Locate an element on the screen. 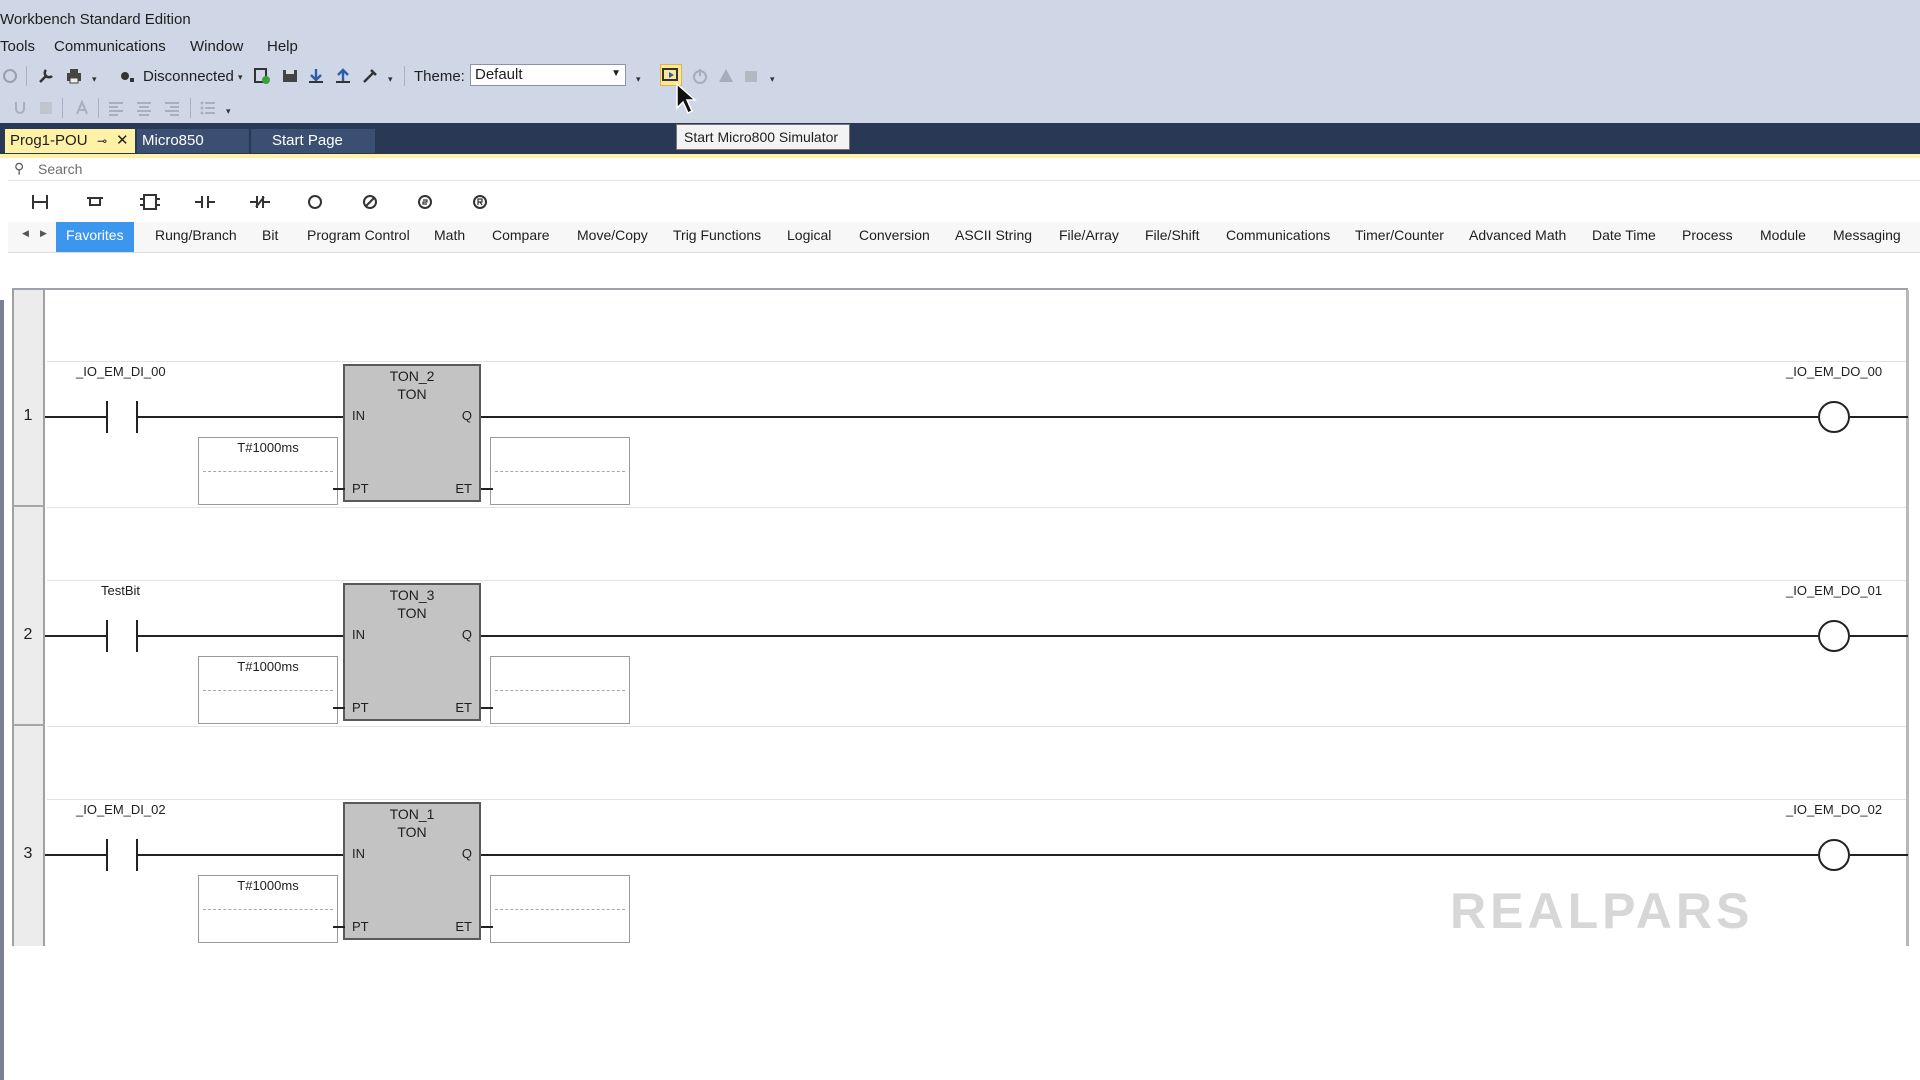 This screenshot has width=1920, height=1080. category-trig-functions: Trig Functions is located at coordinates (717, 237).